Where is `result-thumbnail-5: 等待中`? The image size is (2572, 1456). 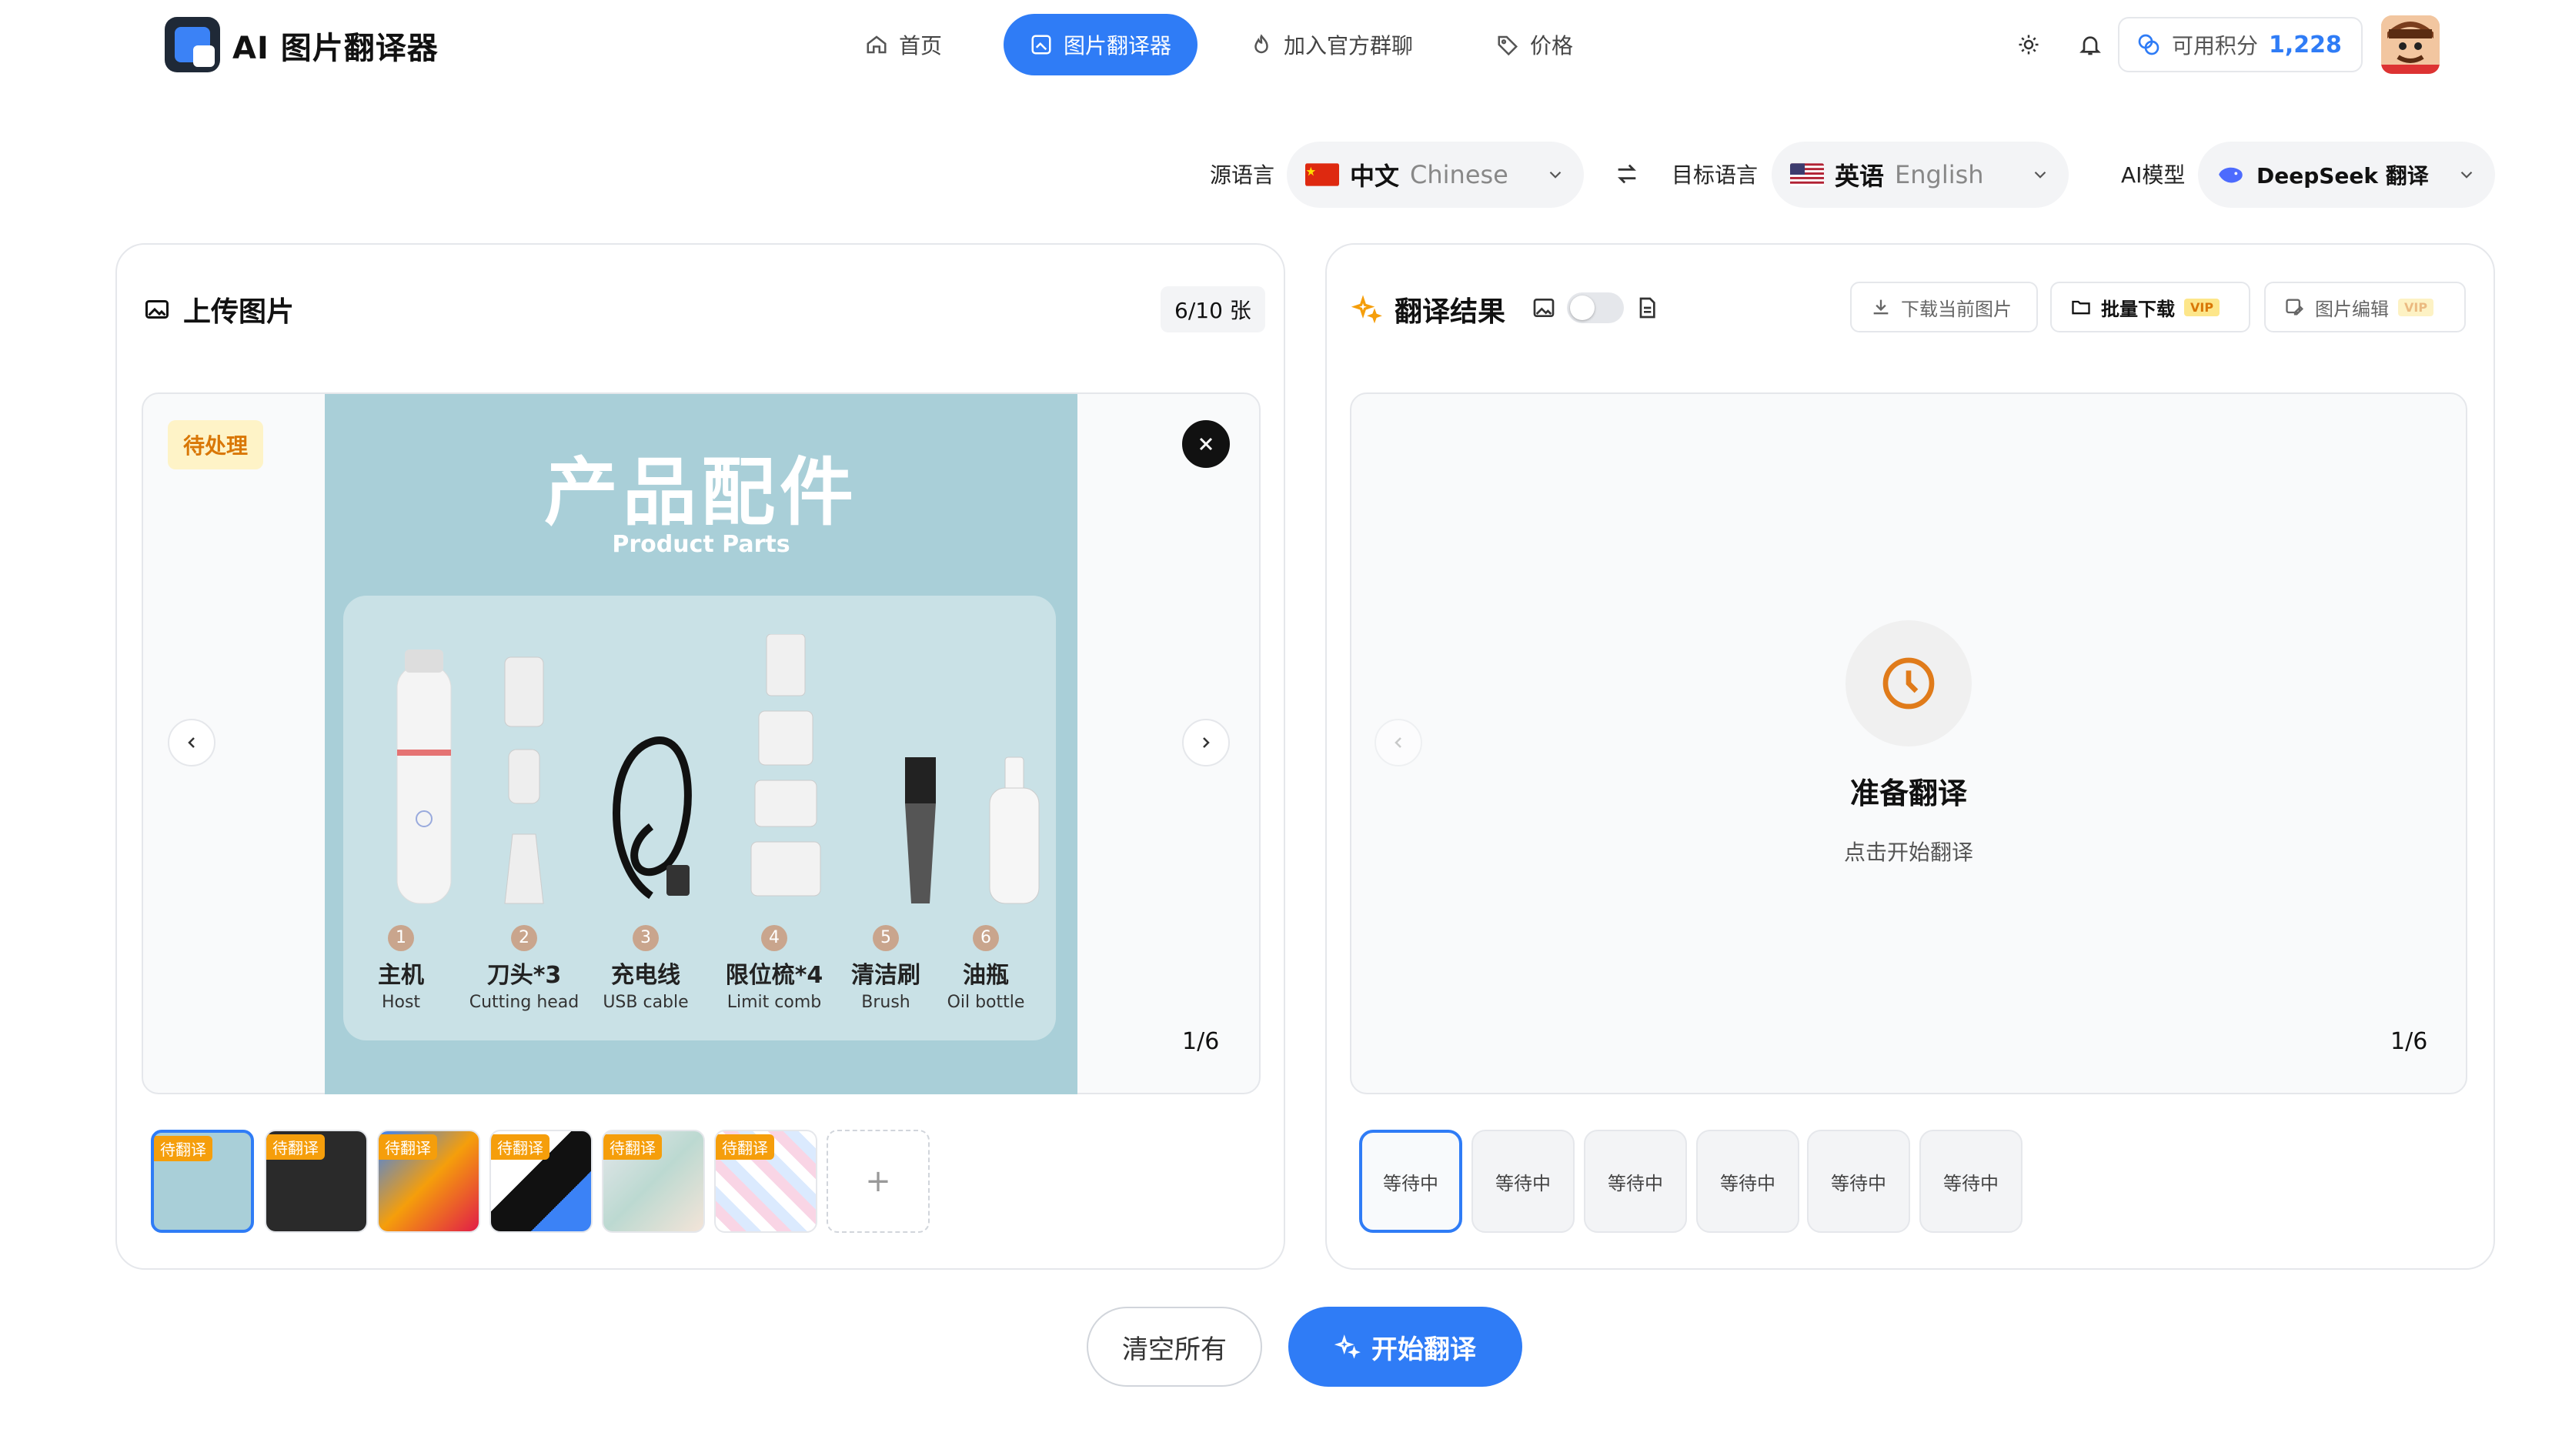 result-thumbnail-5: 等待中 is located at coordinates (1859, 1181).